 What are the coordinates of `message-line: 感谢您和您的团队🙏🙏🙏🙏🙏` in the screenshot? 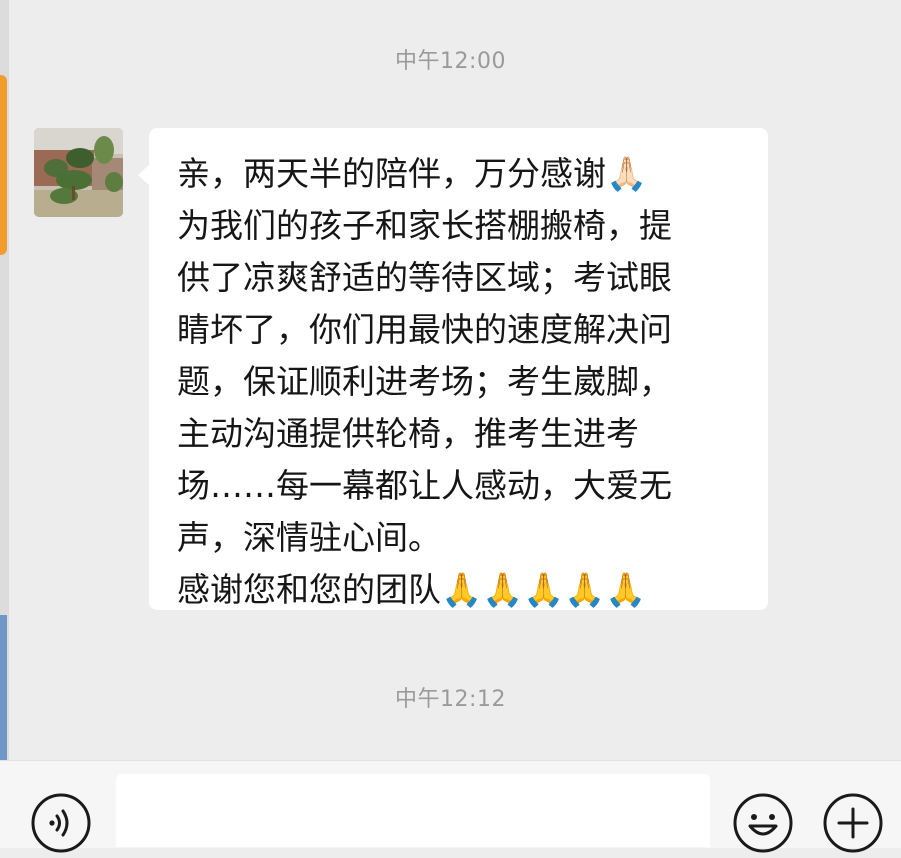 It's located at (412, 589).